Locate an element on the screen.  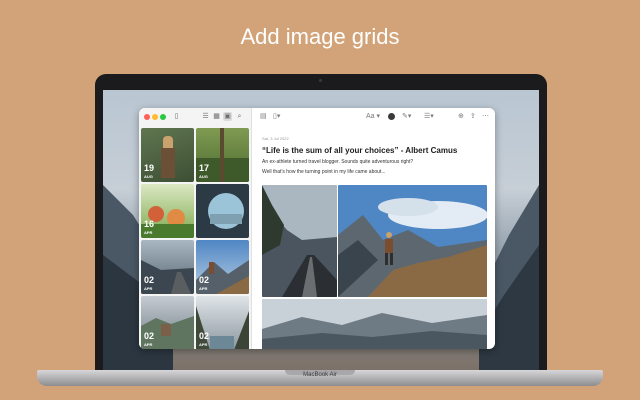
road-photo is located at coordinates (299, 241).